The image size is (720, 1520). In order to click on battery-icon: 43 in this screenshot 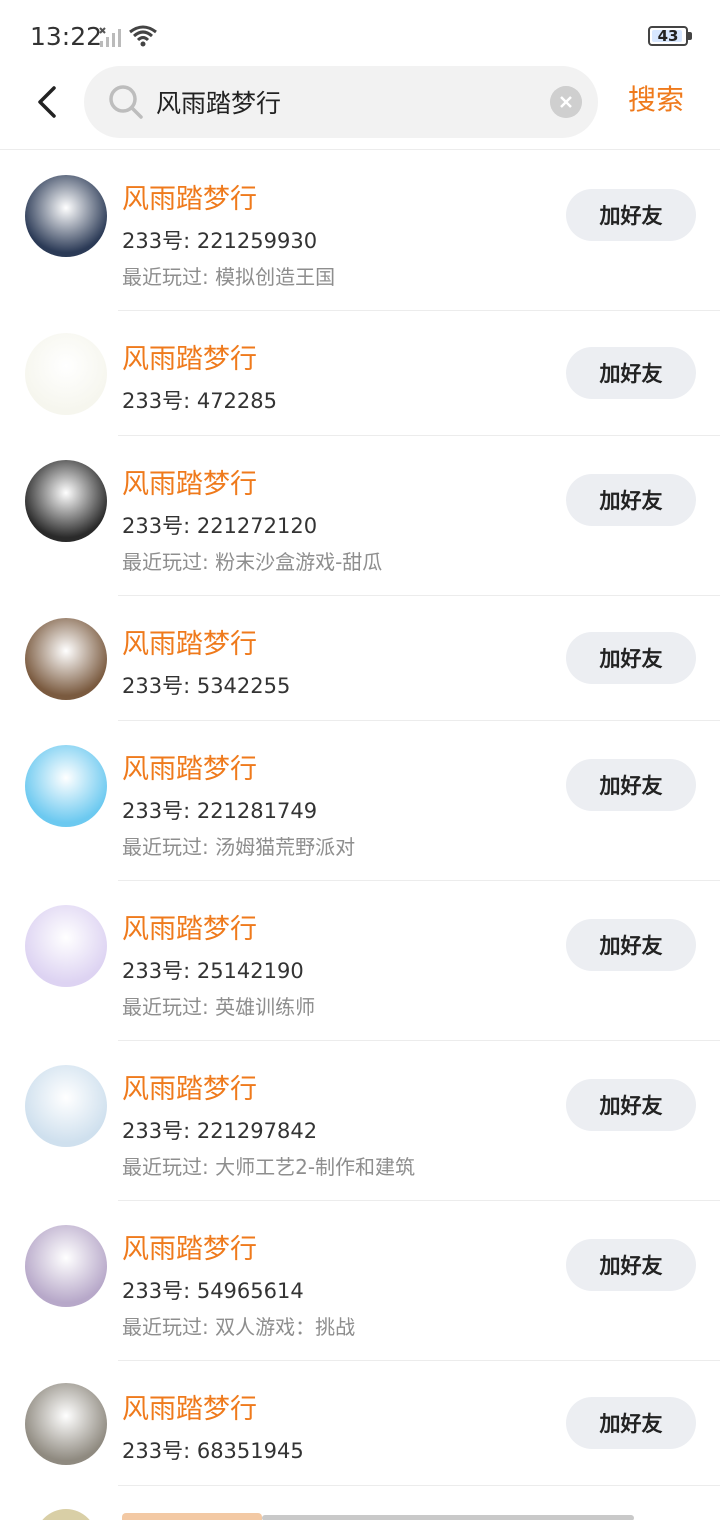, I will do `click(668, 36)`.